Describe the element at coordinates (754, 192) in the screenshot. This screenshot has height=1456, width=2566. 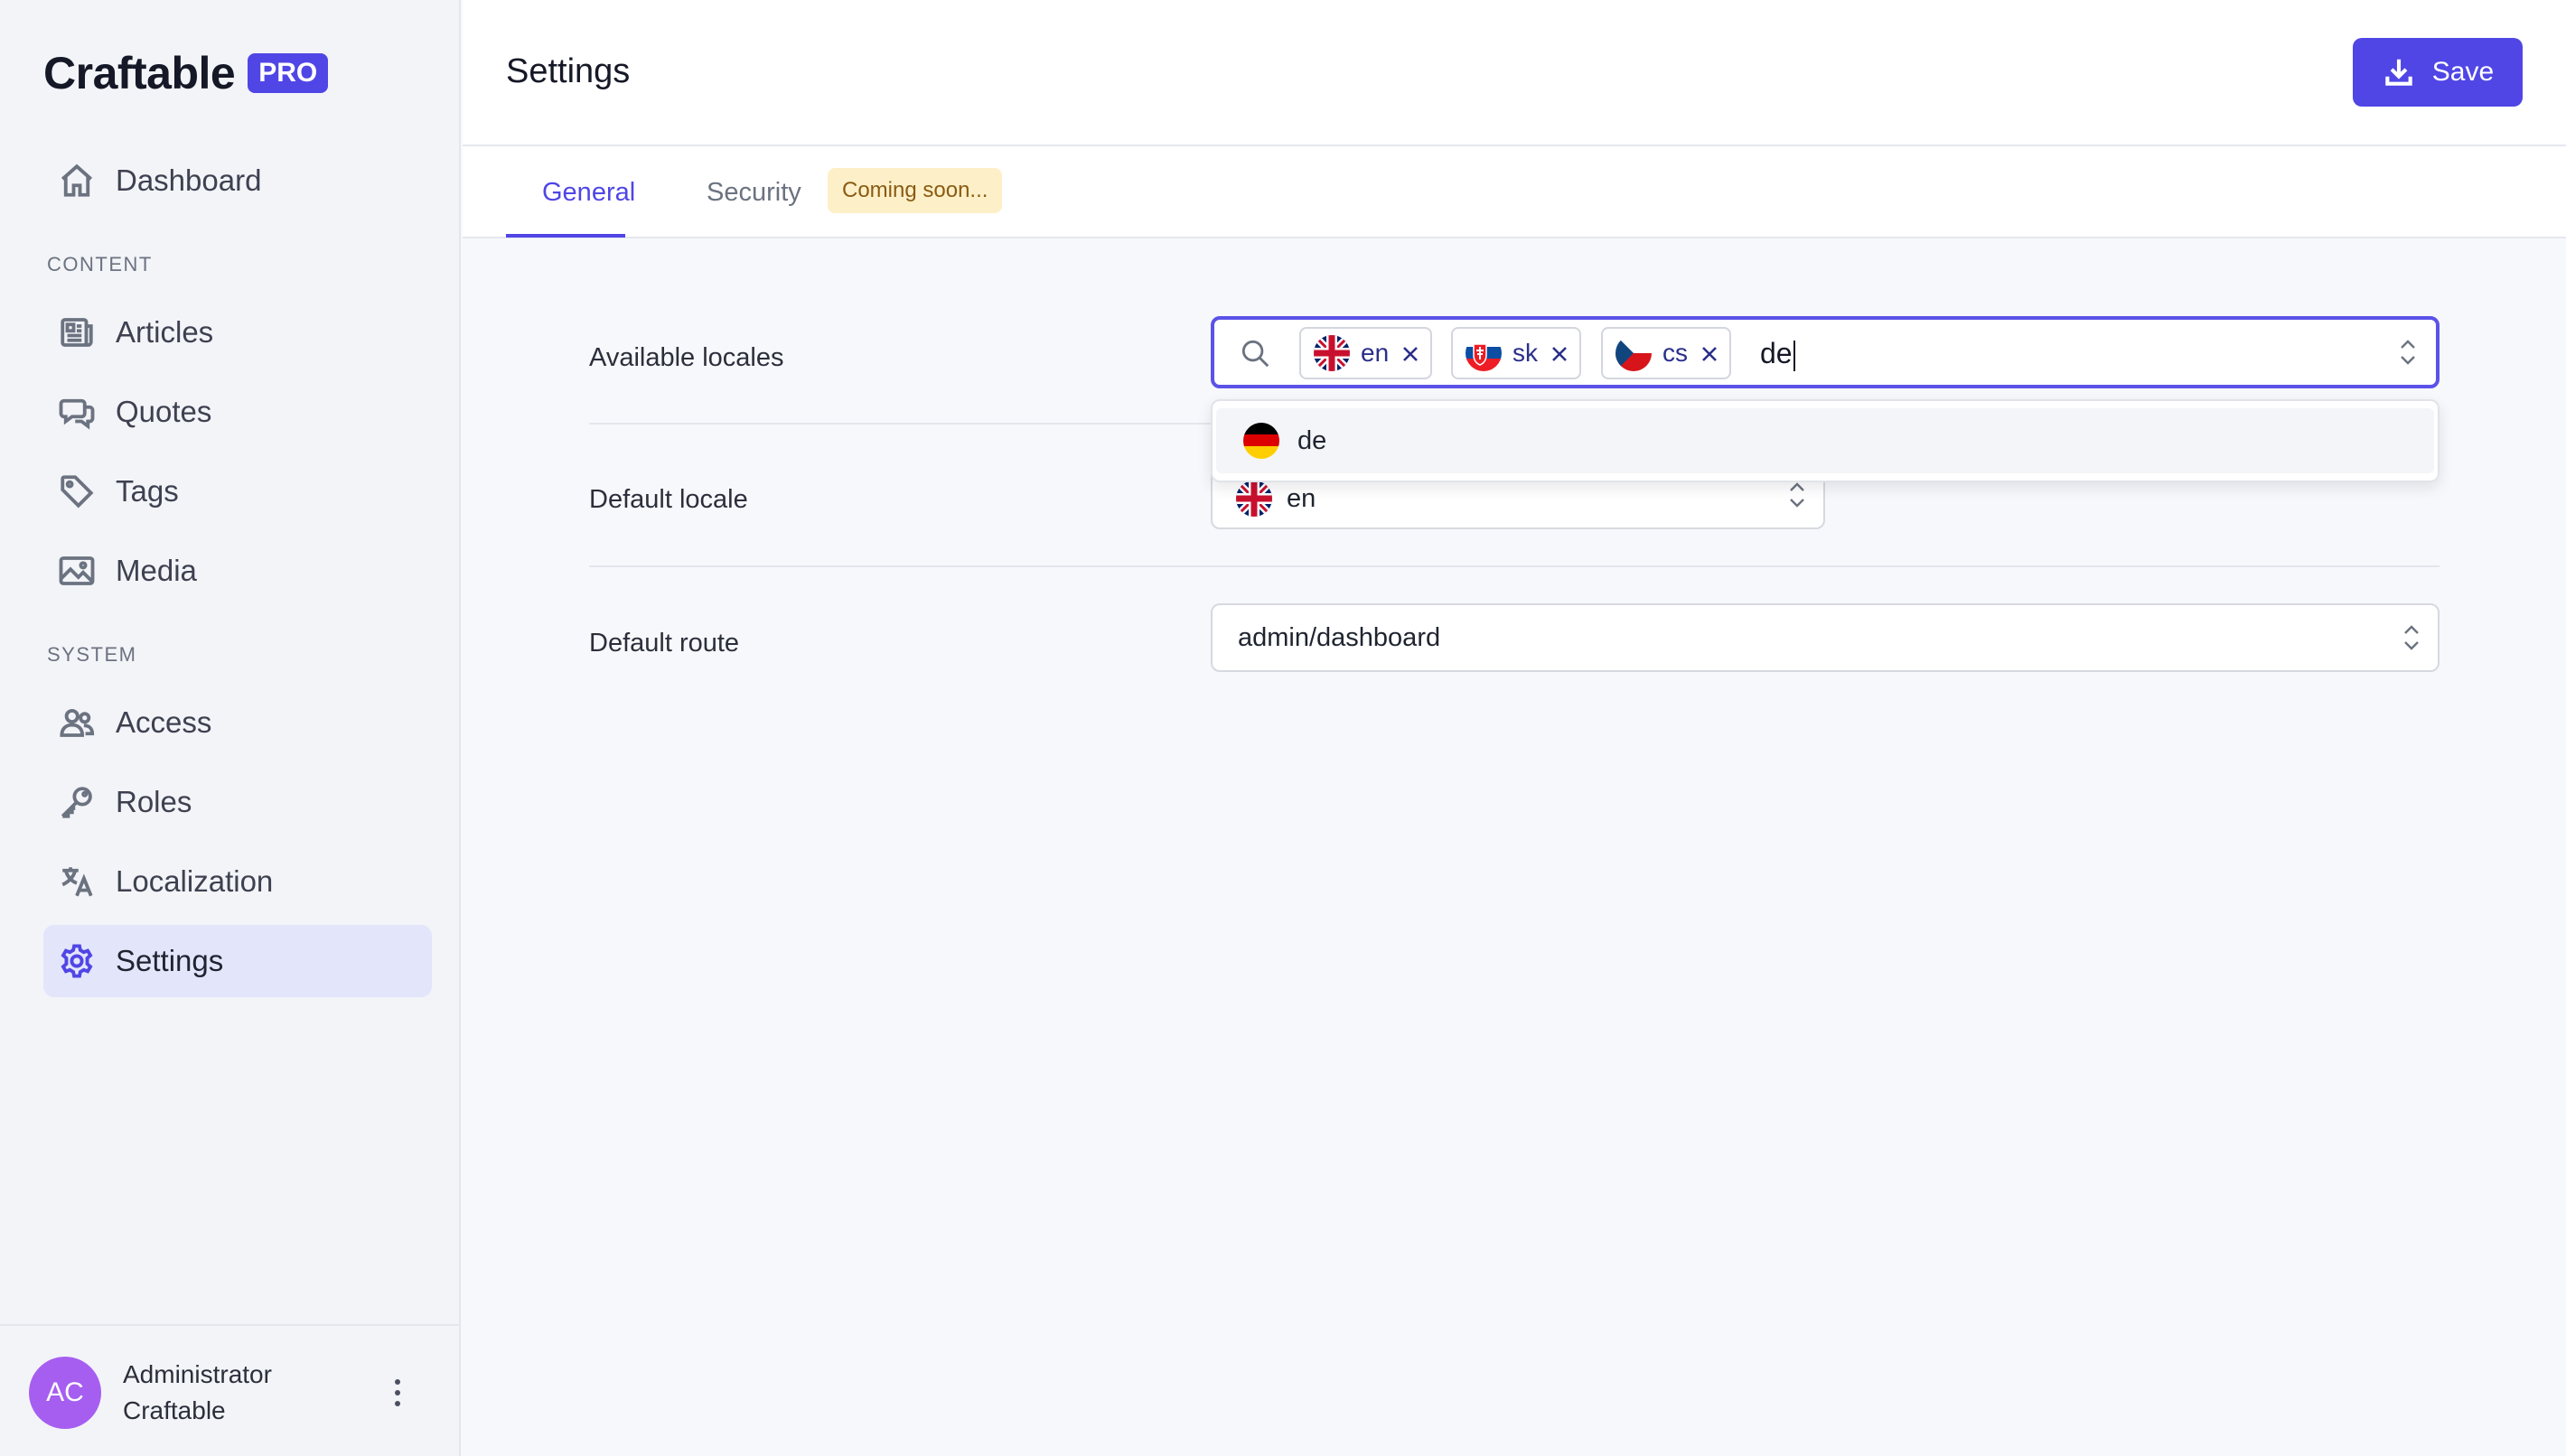
I see `tab-security: Security` at that location.